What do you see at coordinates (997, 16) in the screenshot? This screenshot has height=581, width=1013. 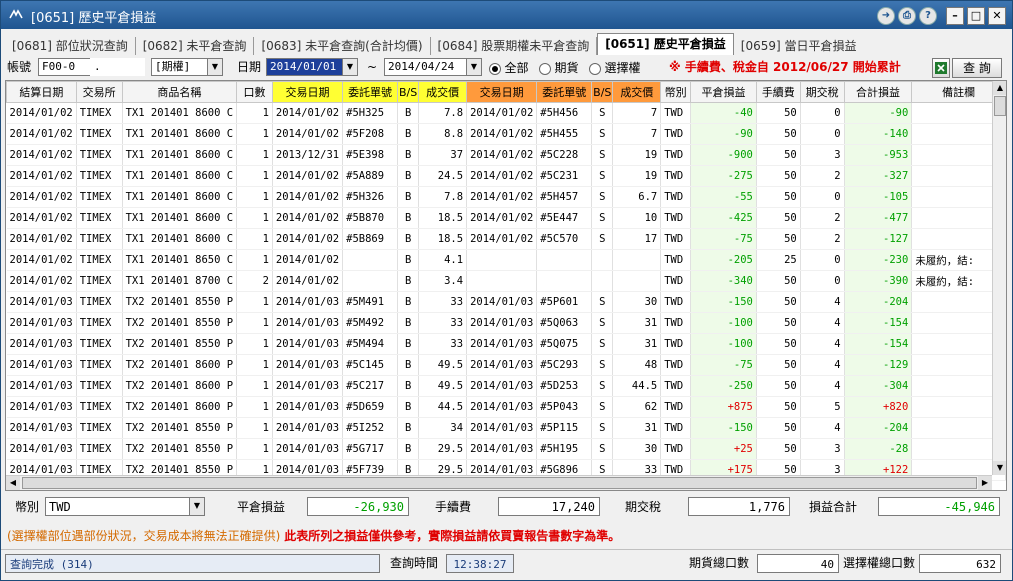 I see `close-button: ✕` at bounding box center [997, 16].